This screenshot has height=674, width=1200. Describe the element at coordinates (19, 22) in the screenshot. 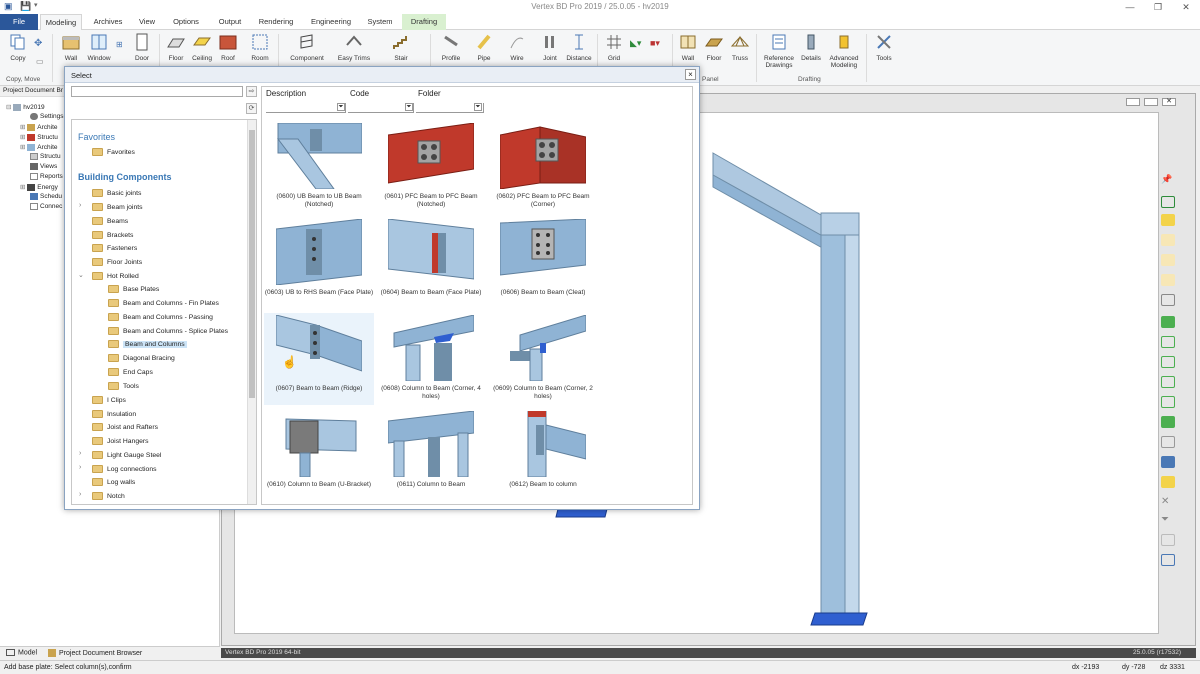

I see `tab-file: File` at that location.